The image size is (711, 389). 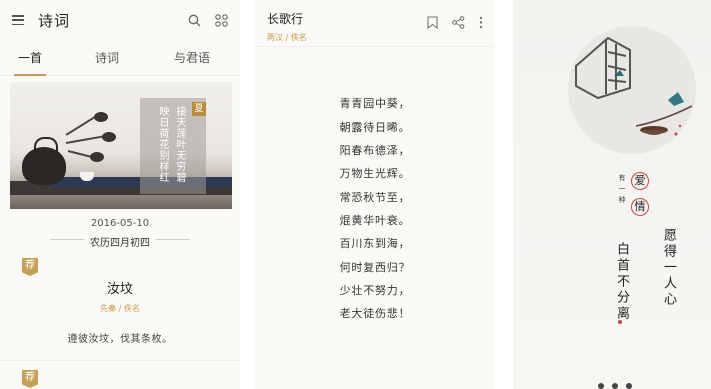 I want to click on bookmark-icon, so click(x=432, y=22).